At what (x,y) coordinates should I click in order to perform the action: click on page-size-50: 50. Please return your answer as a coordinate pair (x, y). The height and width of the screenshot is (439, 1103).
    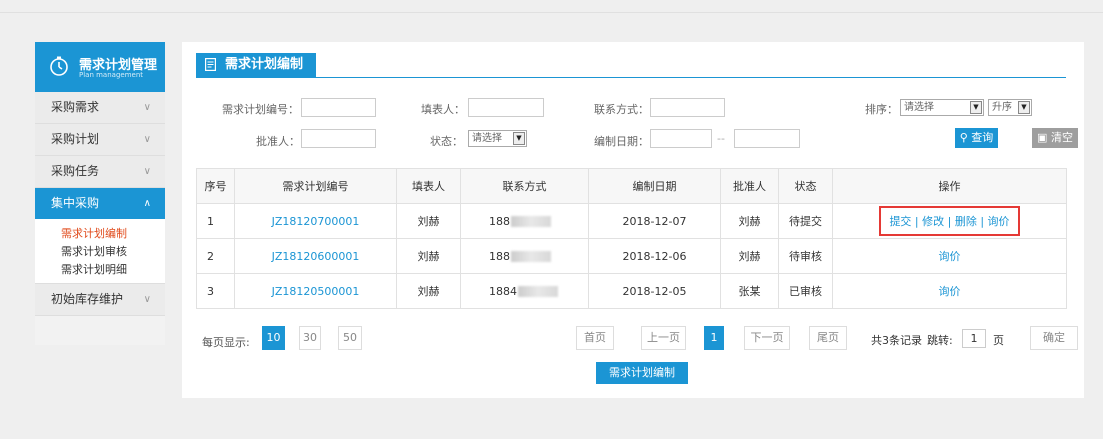
    Looking at the image, I should click on (350, 338).